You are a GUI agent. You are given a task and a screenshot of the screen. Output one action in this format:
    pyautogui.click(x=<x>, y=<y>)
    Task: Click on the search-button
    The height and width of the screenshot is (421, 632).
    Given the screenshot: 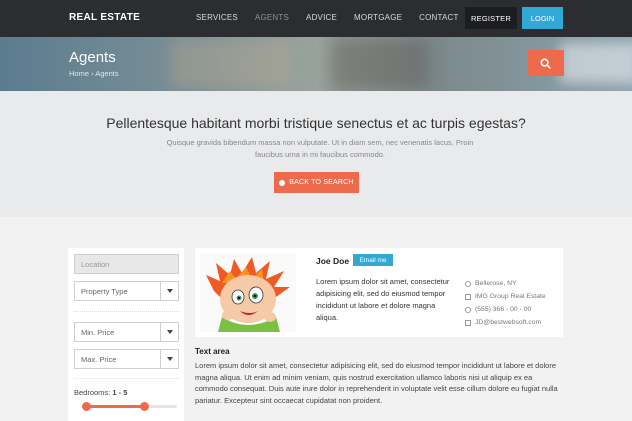 What is the action you would take?
    pyautogui.click(x=545, y=63)
    